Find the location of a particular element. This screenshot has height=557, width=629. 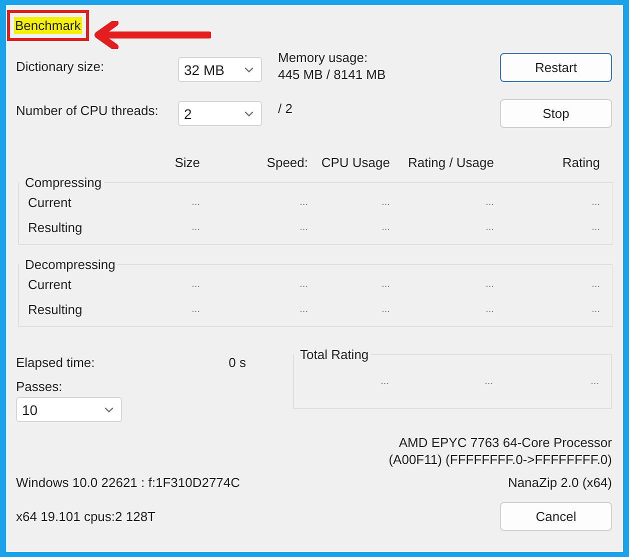

column-header: Size is located at coordinates (187, 162).